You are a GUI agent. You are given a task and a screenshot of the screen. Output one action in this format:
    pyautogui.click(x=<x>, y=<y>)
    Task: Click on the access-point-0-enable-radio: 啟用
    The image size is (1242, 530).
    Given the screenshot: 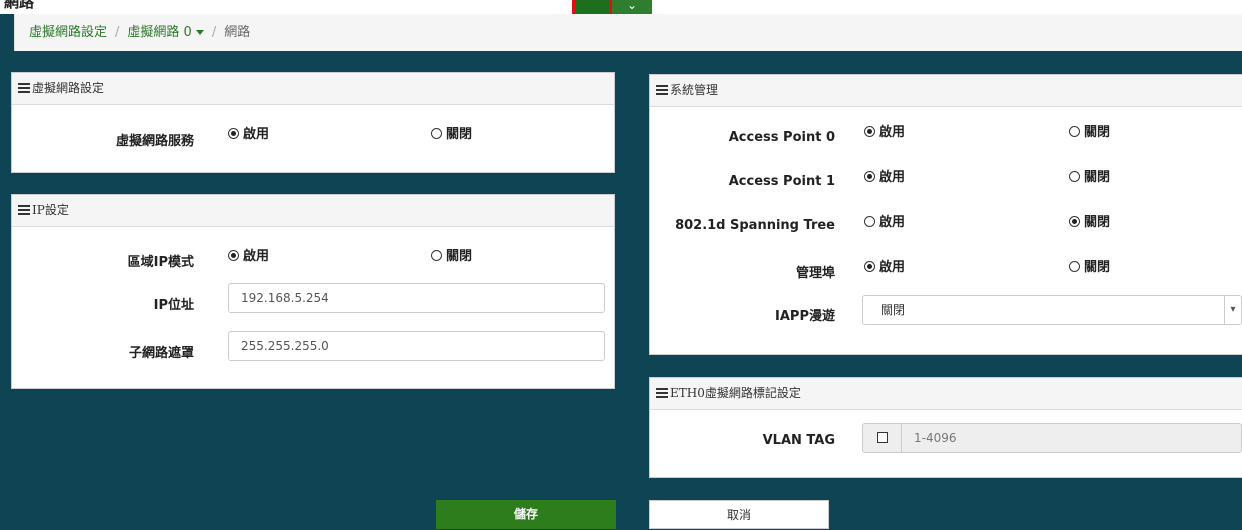 What is the action you would take?
    pyautogui.click(x=884, y=130)
    